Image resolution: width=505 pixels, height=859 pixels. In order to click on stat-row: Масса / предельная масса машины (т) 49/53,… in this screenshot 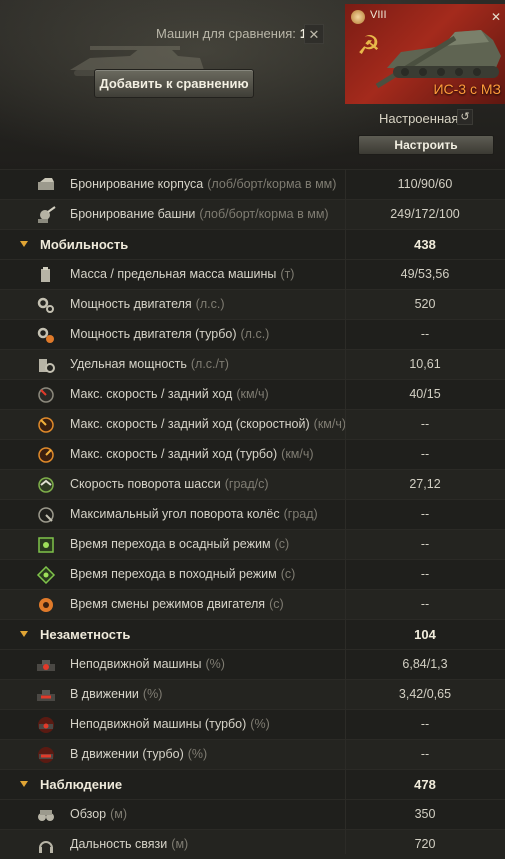, I will do `click(252, 274)`.